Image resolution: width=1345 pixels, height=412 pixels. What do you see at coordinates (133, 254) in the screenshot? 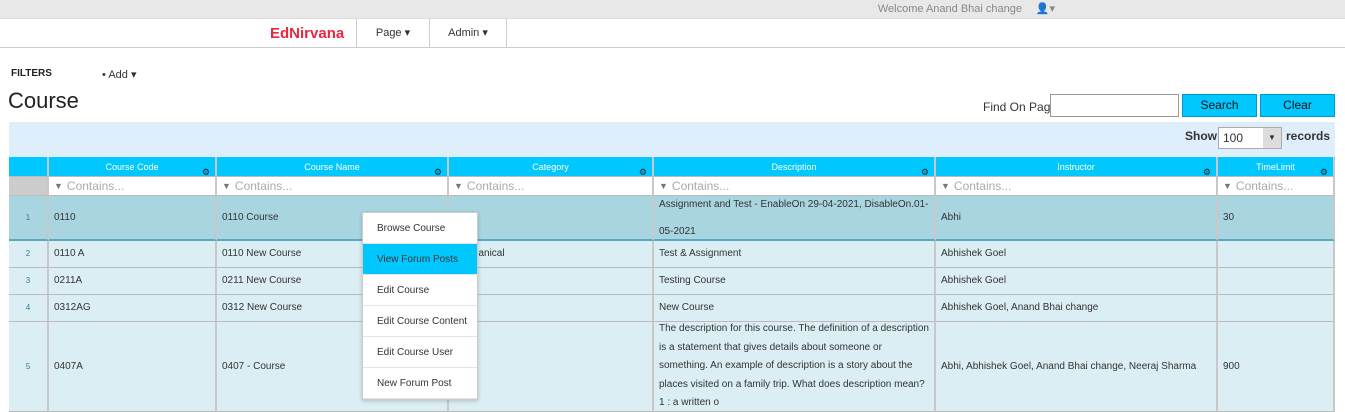
I see `cell-code: 0110 A` at bounding box center [133, 254].